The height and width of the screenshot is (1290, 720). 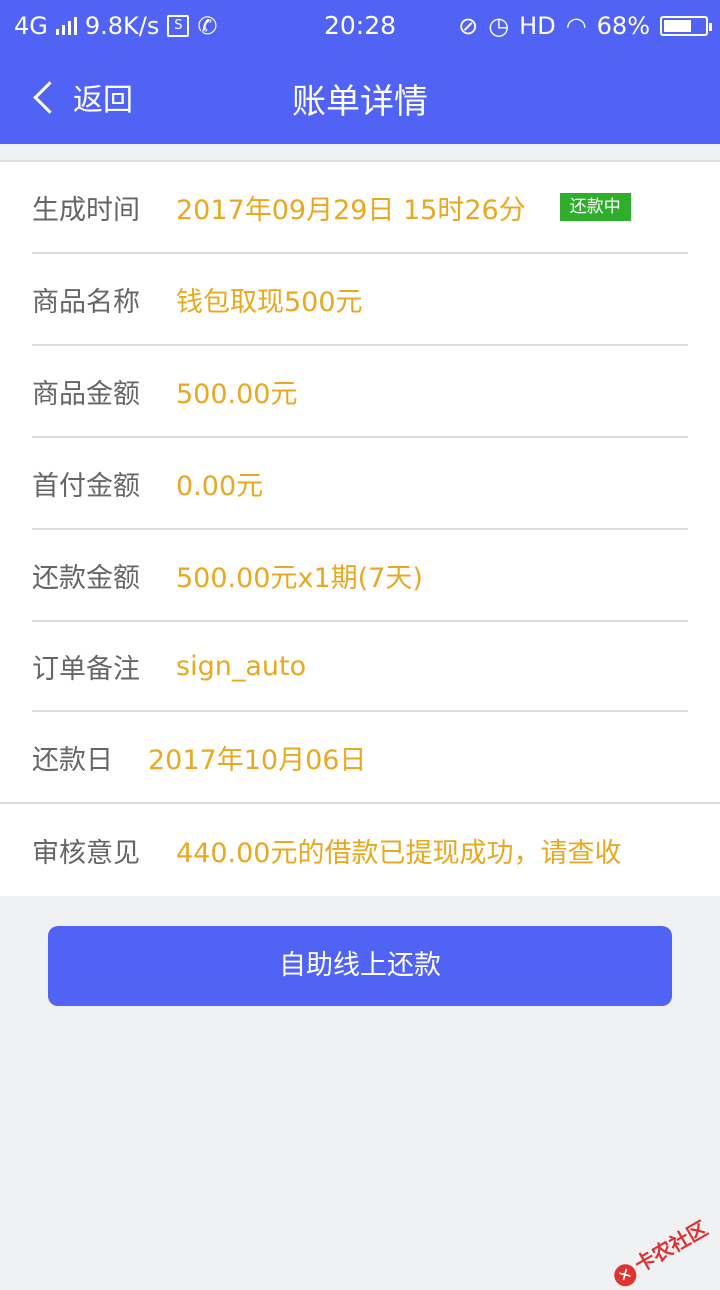 I want to click on detail-row-down-payment: 首付金额 0.00元, so click(x=360, y=484).